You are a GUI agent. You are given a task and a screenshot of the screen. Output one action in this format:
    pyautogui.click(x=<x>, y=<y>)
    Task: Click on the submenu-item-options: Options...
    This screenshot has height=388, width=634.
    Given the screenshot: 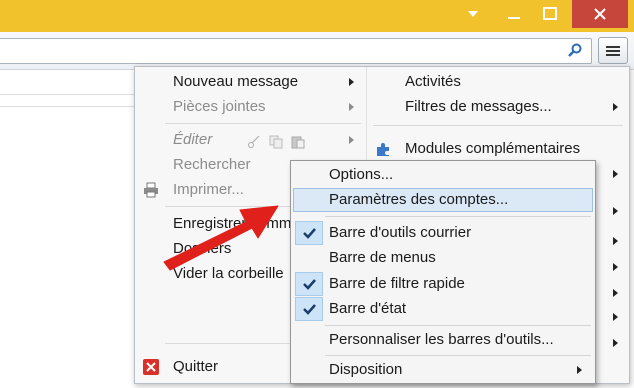 What is the action you would take?
    pyautogui.click(x=443, y=175)
    